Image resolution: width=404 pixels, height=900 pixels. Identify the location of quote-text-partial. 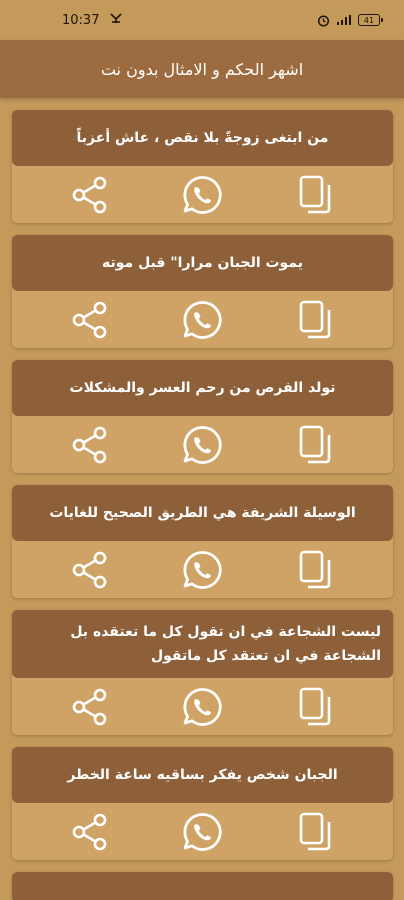
(202, 886).